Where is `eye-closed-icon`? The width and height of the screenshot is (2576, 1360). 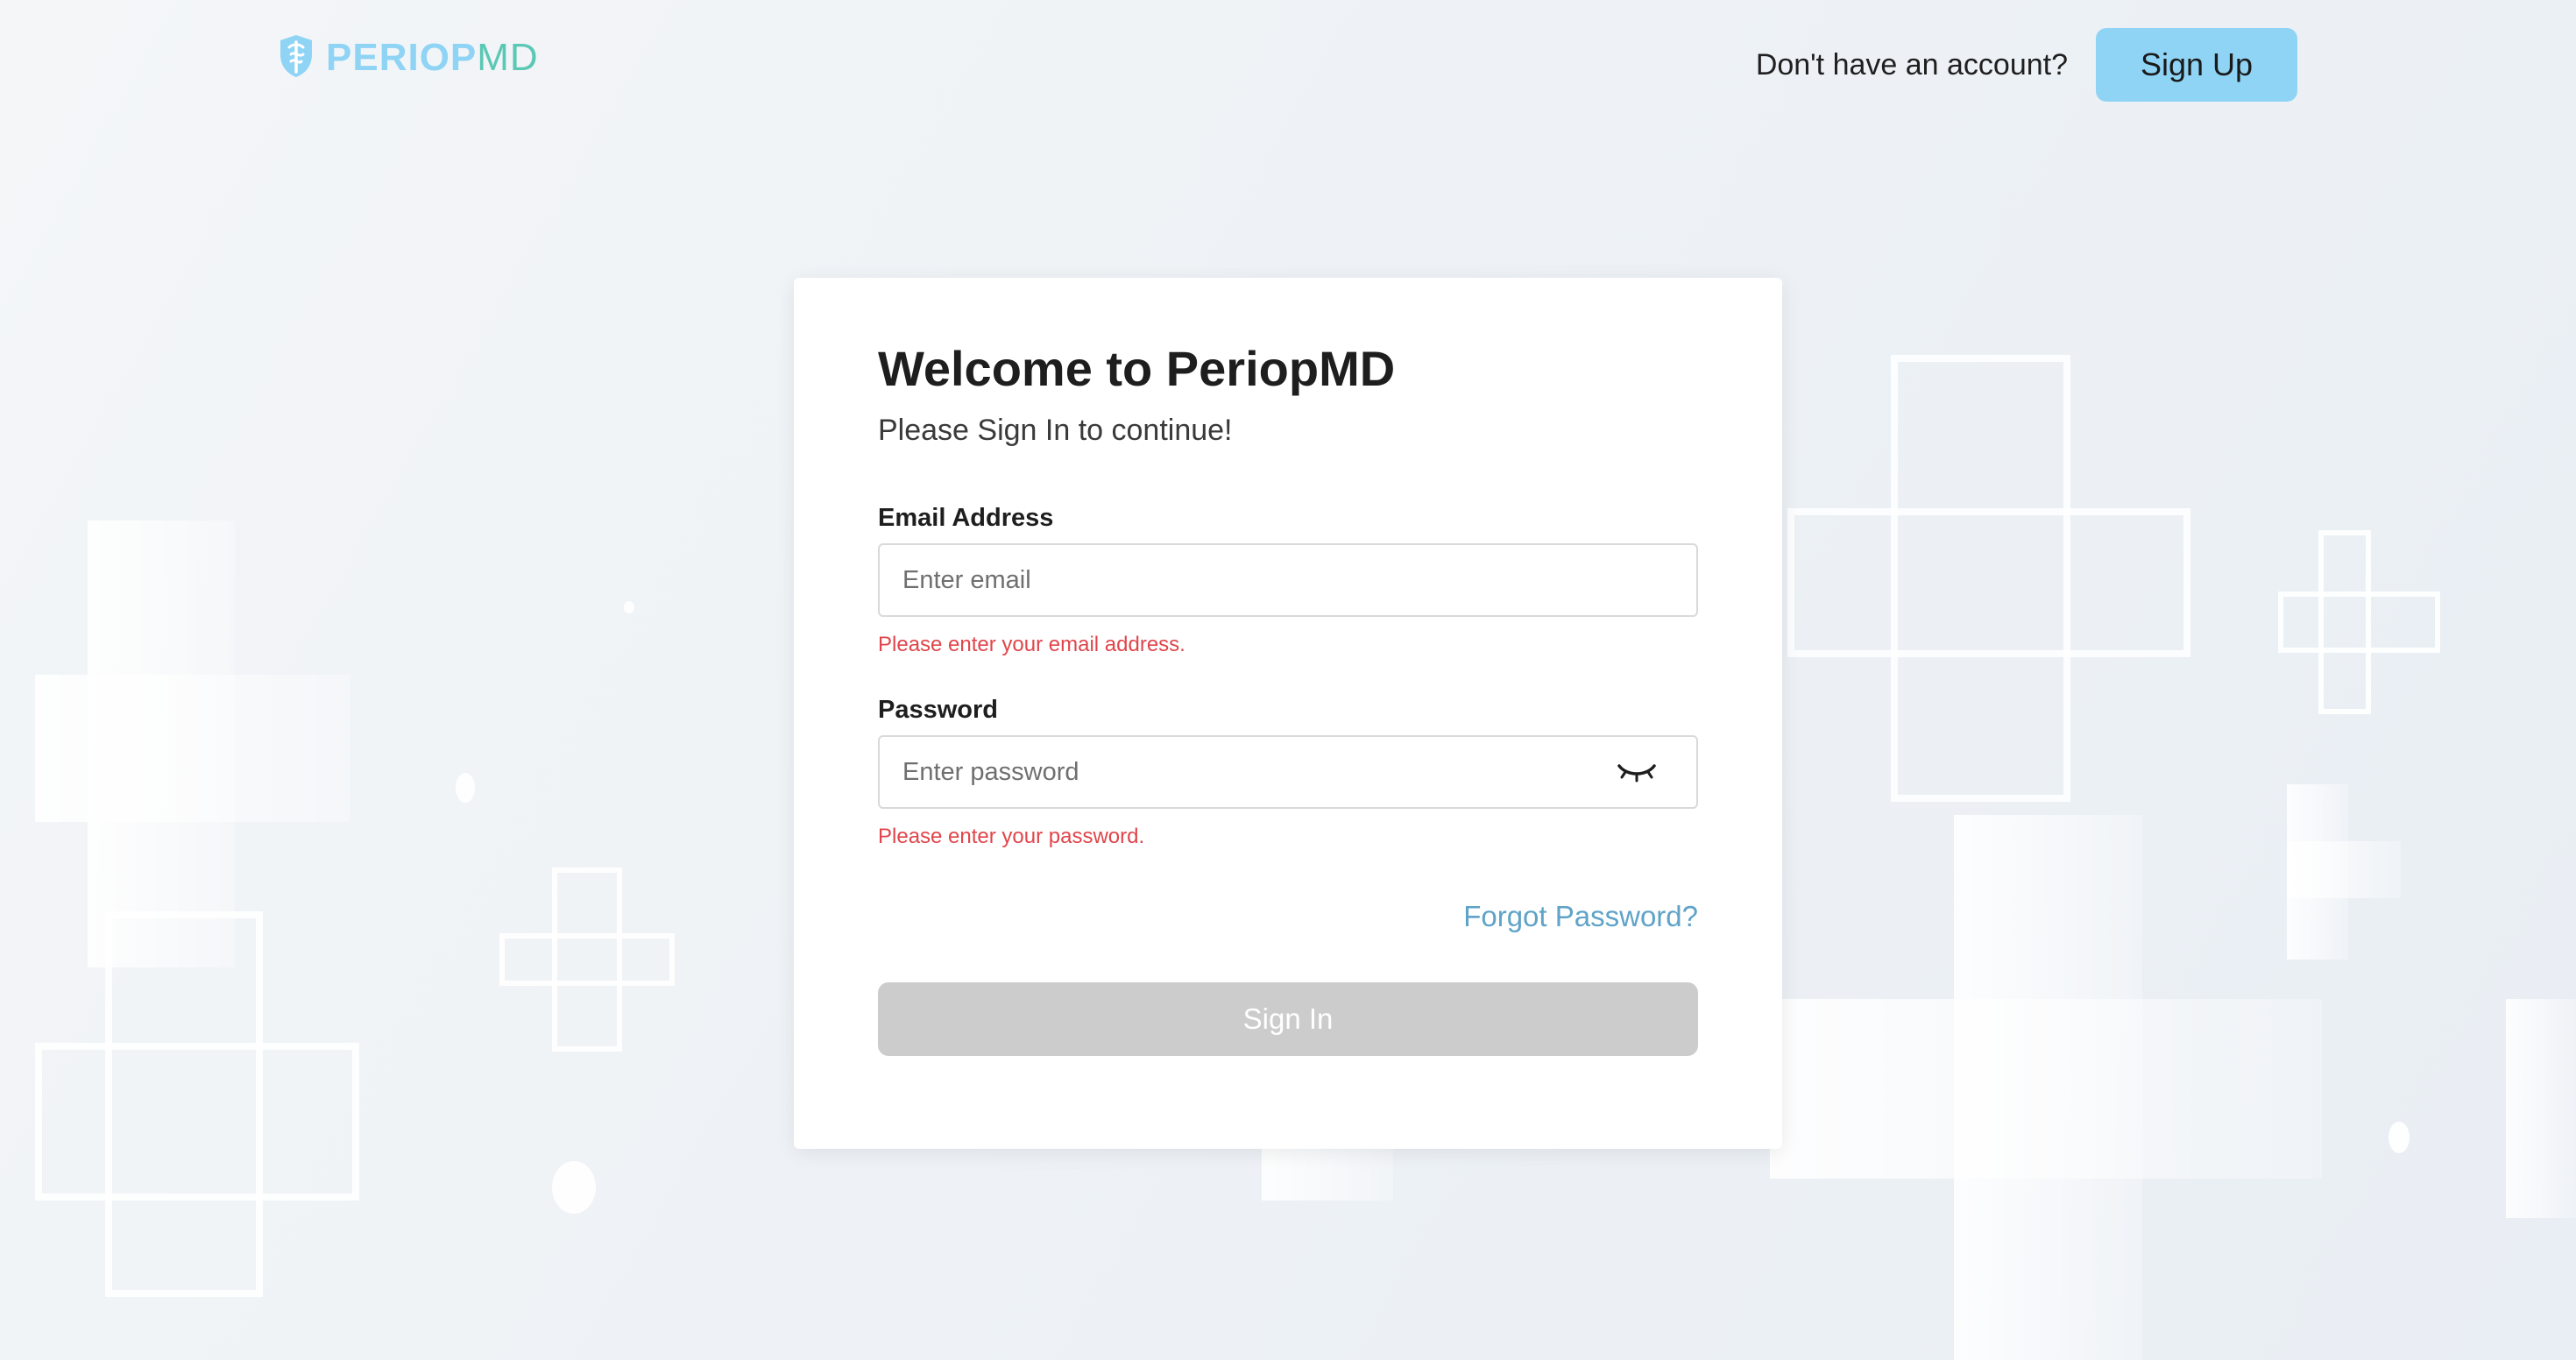
eye-closed-icon is located at coordinates (1637, 772).